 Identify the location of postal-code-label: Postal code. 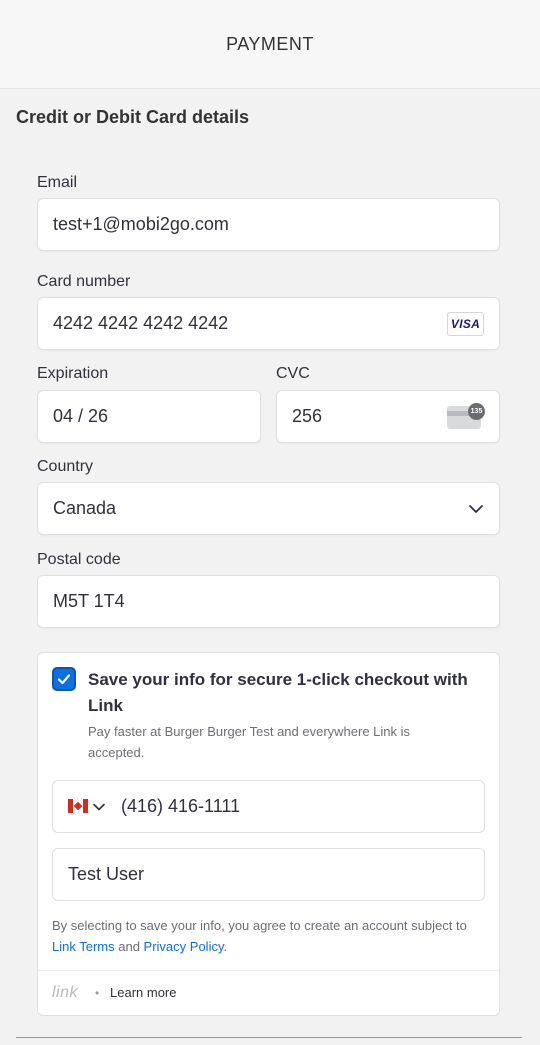
(79, 559).